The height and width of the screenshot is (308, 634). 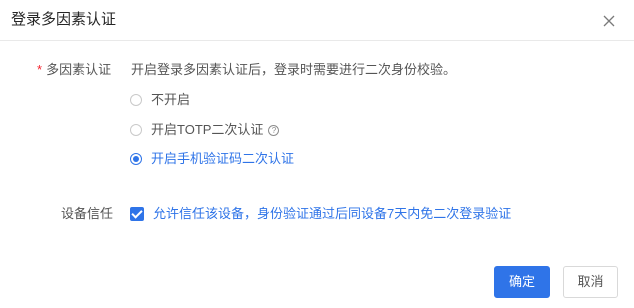 I want to click on radio-label: 开启手机验证码二次认证, so click(x=223, y=158).